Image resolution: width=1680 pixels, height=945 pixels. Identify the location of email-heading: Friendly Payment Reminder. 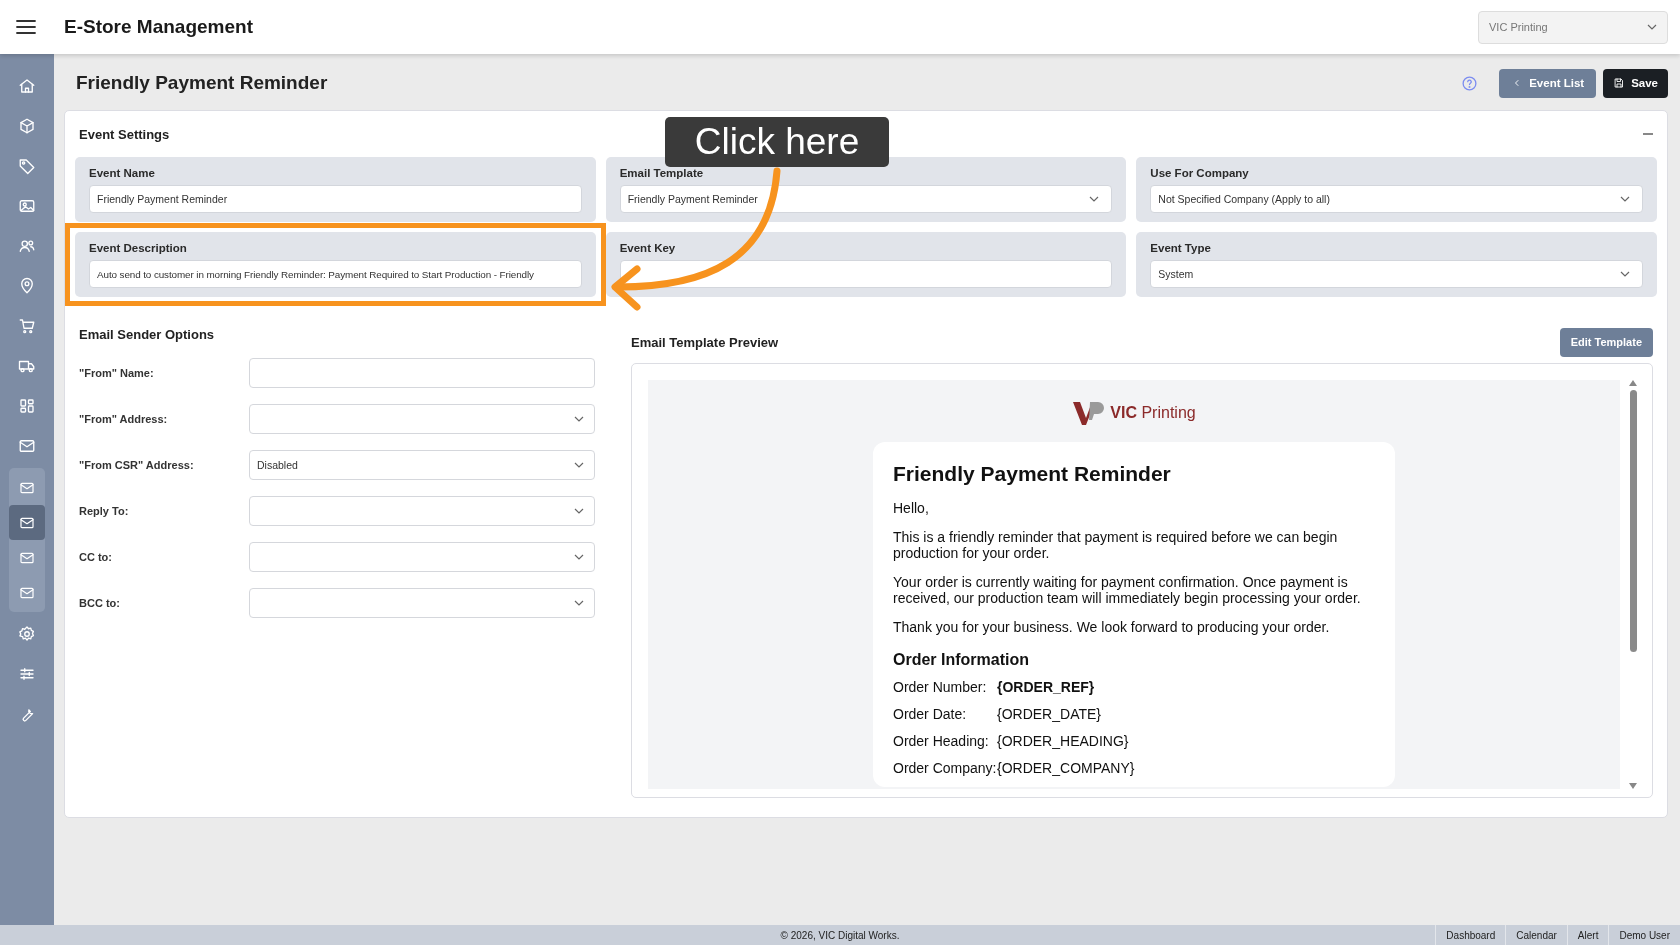
(1032, 474).